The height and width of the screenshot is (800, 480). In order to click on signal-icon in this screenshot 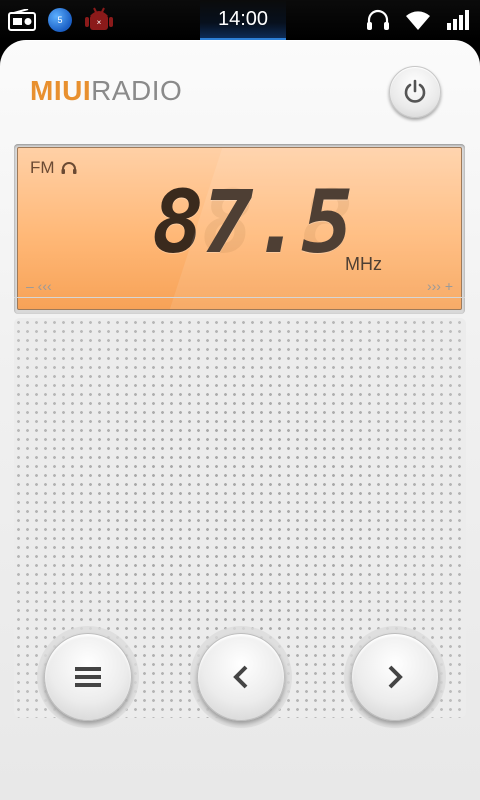, I will do `click(458, 20)`.